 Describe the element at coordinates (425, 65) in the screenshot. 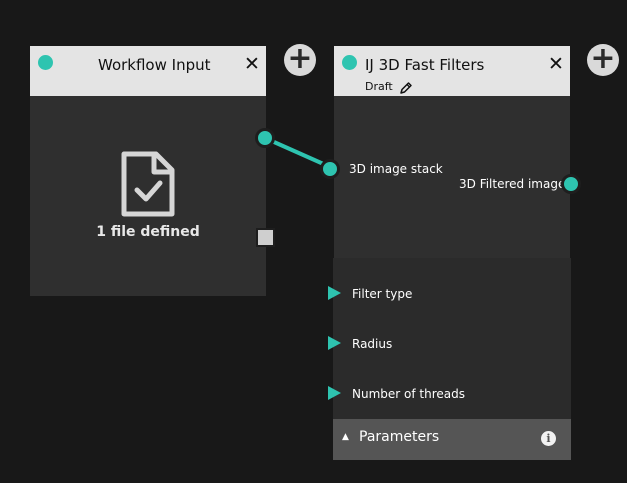

I see `node-title: IJ 3D Fast Filters` at that location.